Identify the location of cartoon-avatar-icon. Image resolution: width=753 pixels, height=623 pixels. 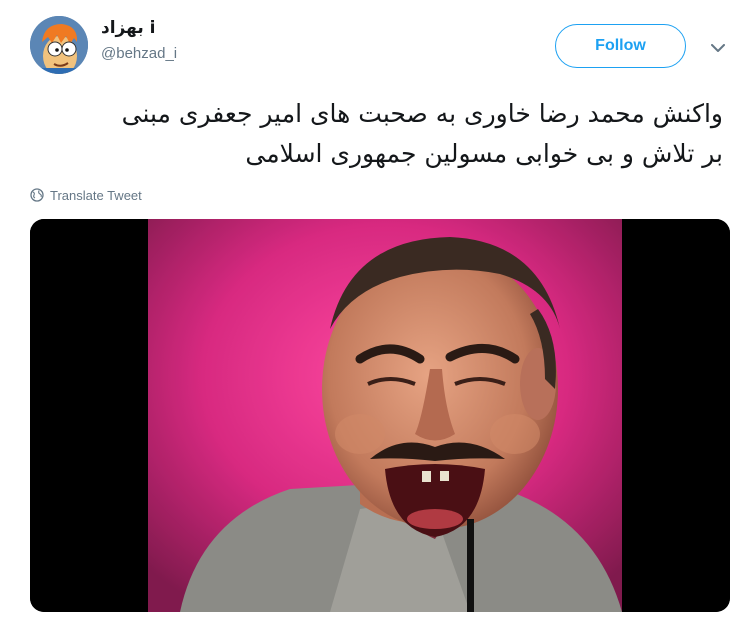
(59, 45).